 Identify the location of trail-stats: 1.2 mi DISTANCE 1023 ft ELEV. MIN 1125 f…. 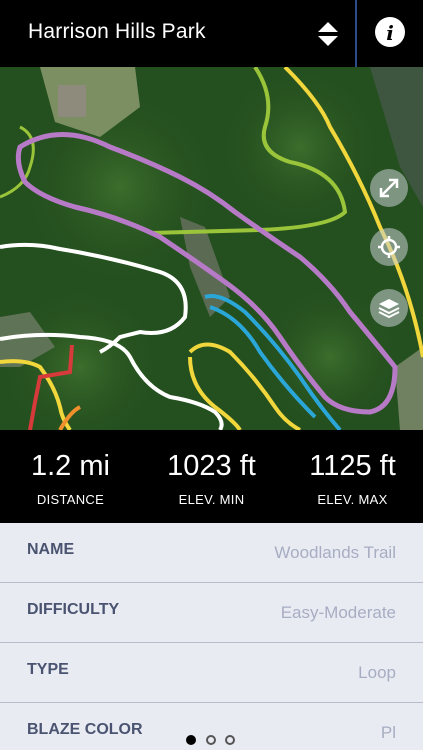
(211, 476).